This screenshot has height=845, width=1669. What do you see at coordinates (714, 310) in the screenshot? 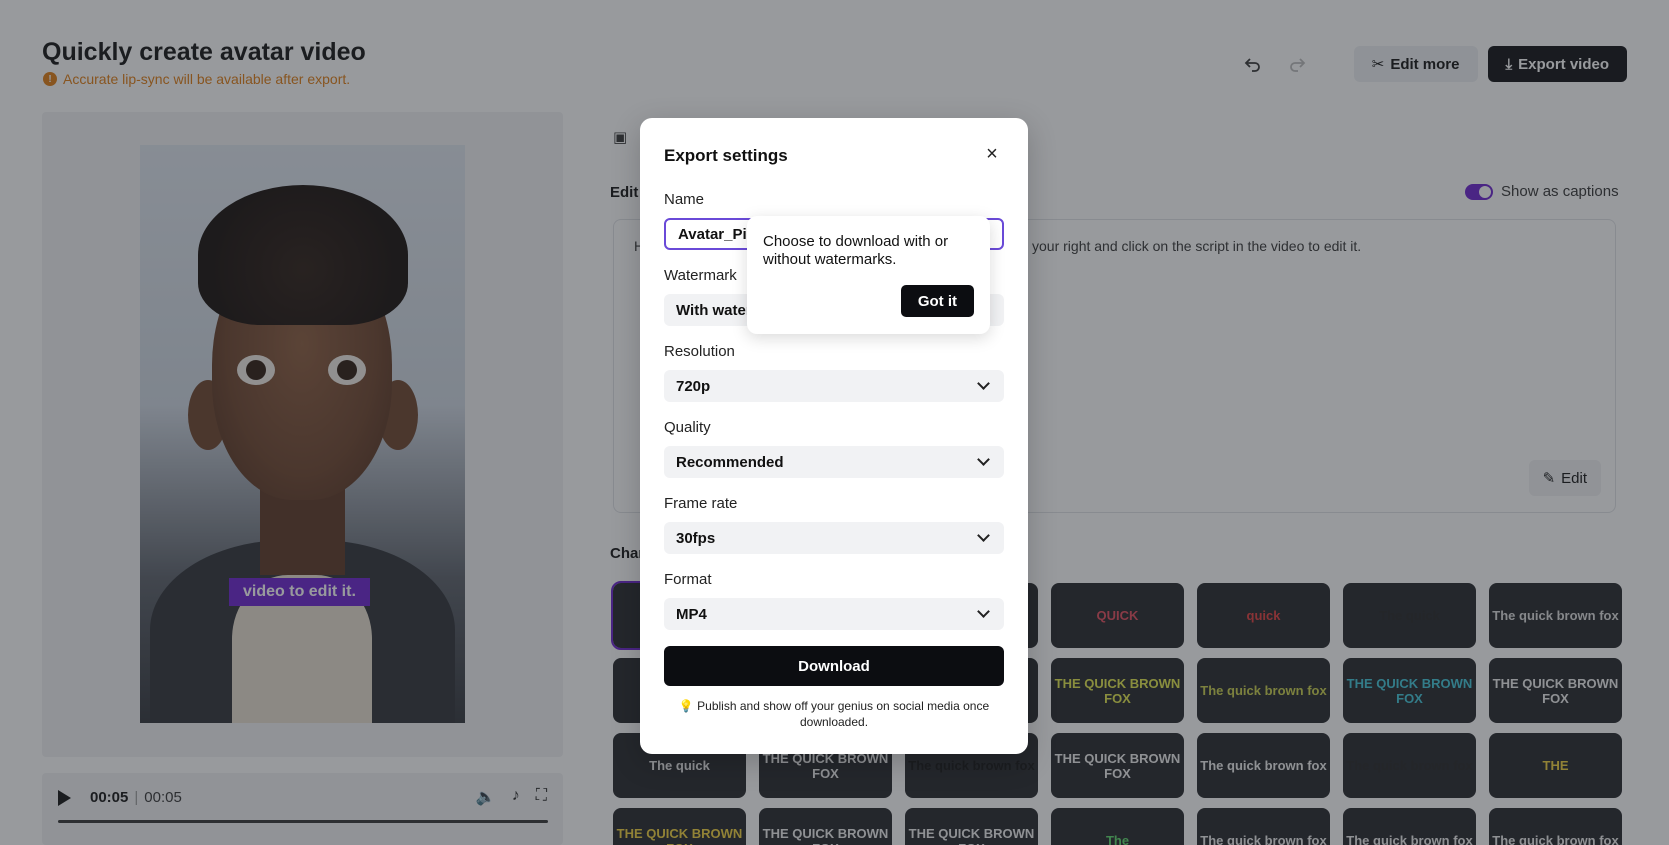
I see `watermark-value: With water` at bounding box center [714, 310].